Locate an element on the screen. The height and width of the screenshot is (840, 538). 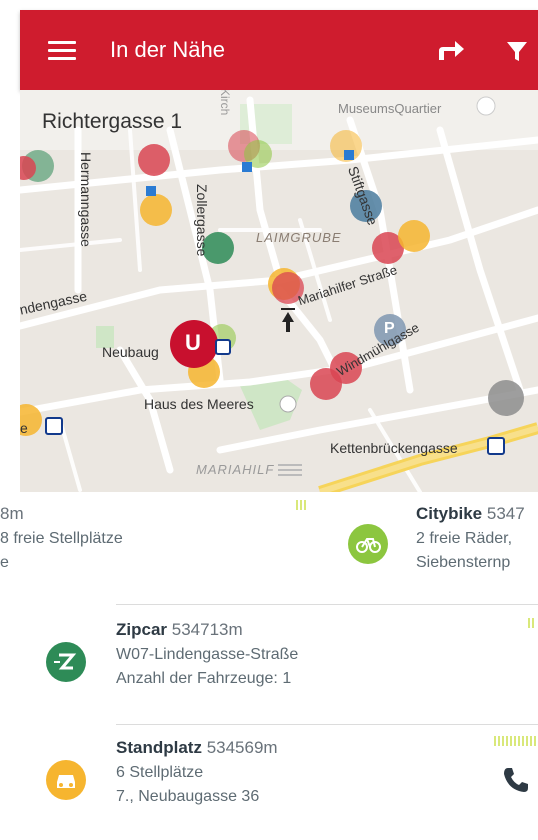
citybike-line2: Siebensternp is located at coordinates (463, 562).